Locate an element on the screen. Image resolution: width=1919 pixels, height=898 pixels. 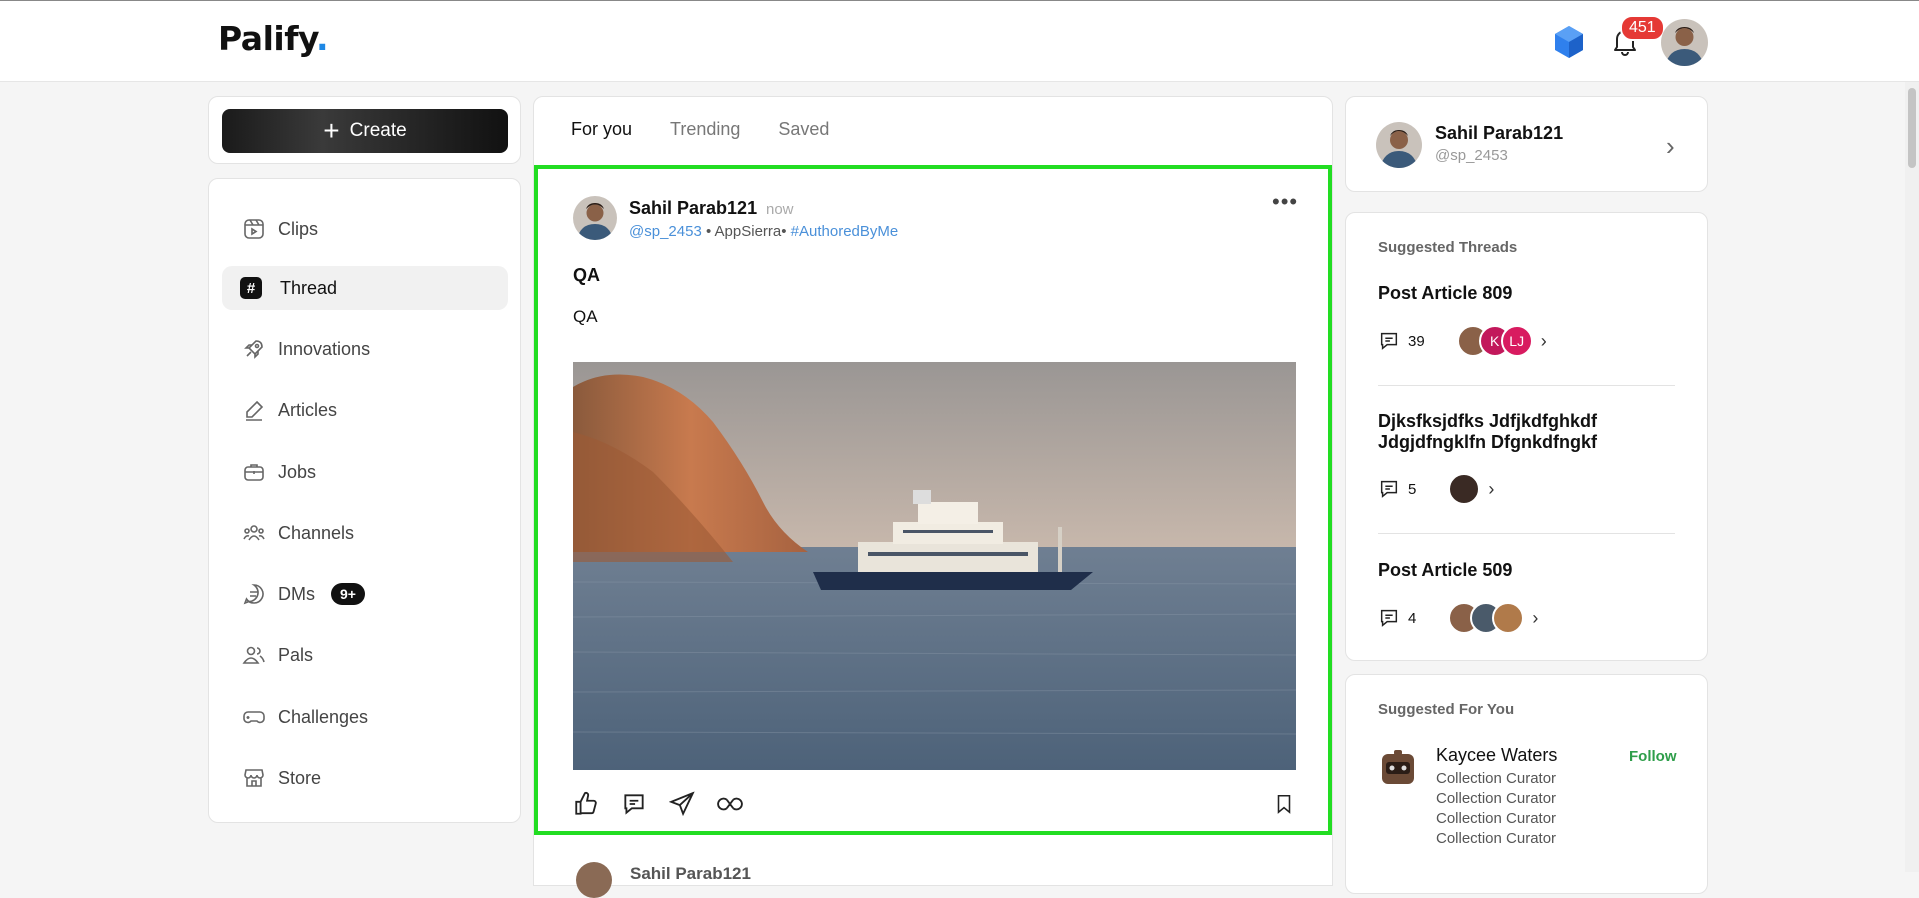
sidebar-item-pals: Pals is located at coordinates (365, 655).